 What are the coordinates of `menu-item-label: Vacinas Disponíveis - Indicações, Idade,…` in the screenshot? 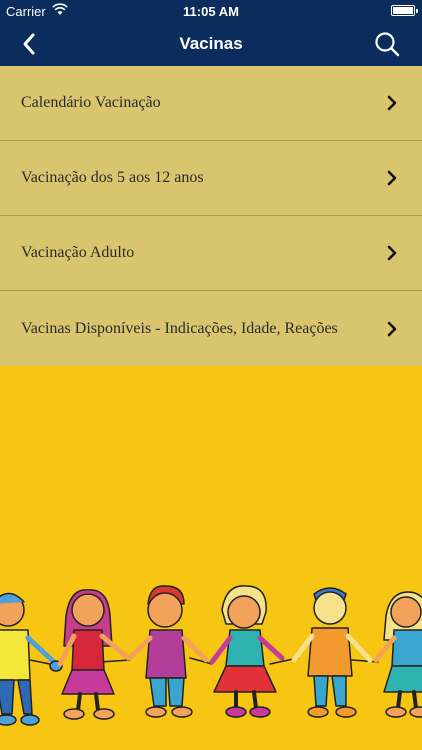 It's located at (179, 328).